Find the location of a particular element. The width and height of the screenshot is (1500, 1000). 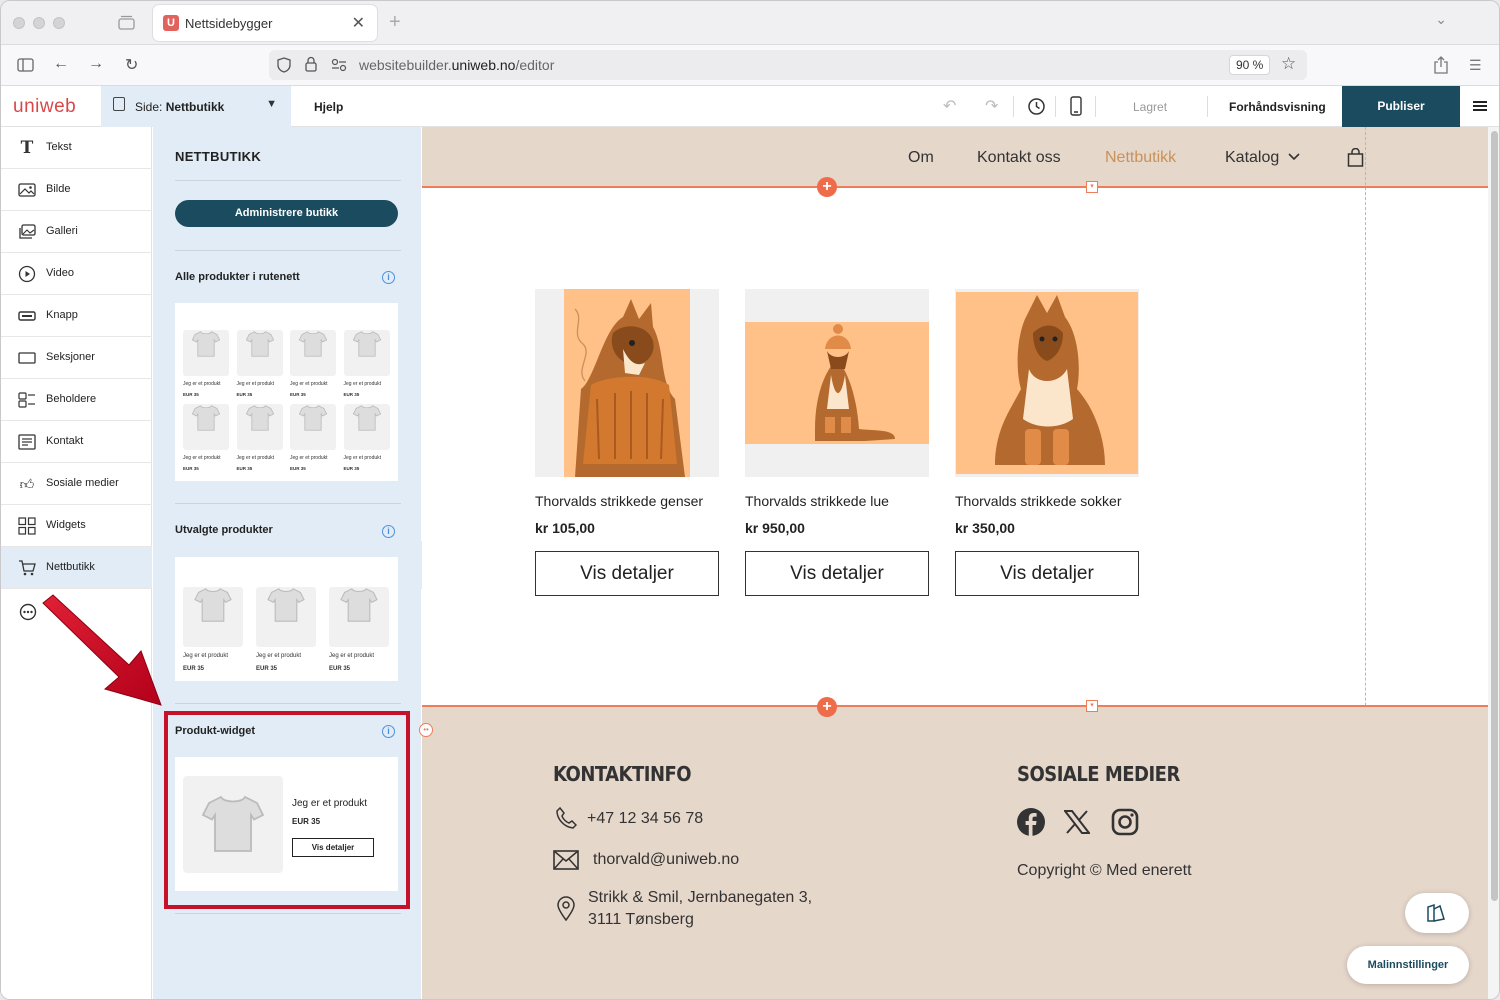

sidebar-item-nettbutikk: Nettbutikk is located at coordinates (76, 568).